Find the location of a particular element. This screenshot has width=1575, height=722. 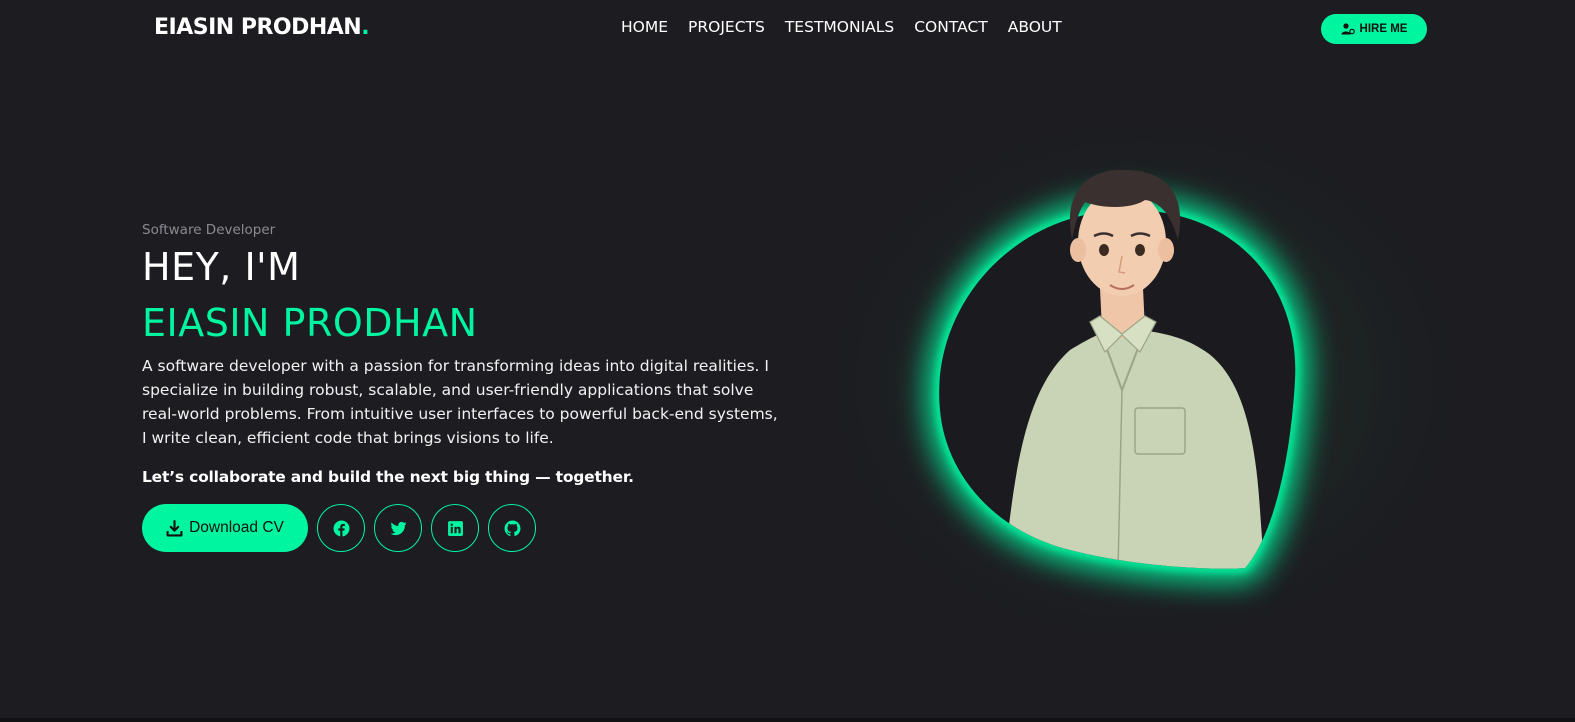

hero-actions: Download CV is located at coordinates (467, 528).